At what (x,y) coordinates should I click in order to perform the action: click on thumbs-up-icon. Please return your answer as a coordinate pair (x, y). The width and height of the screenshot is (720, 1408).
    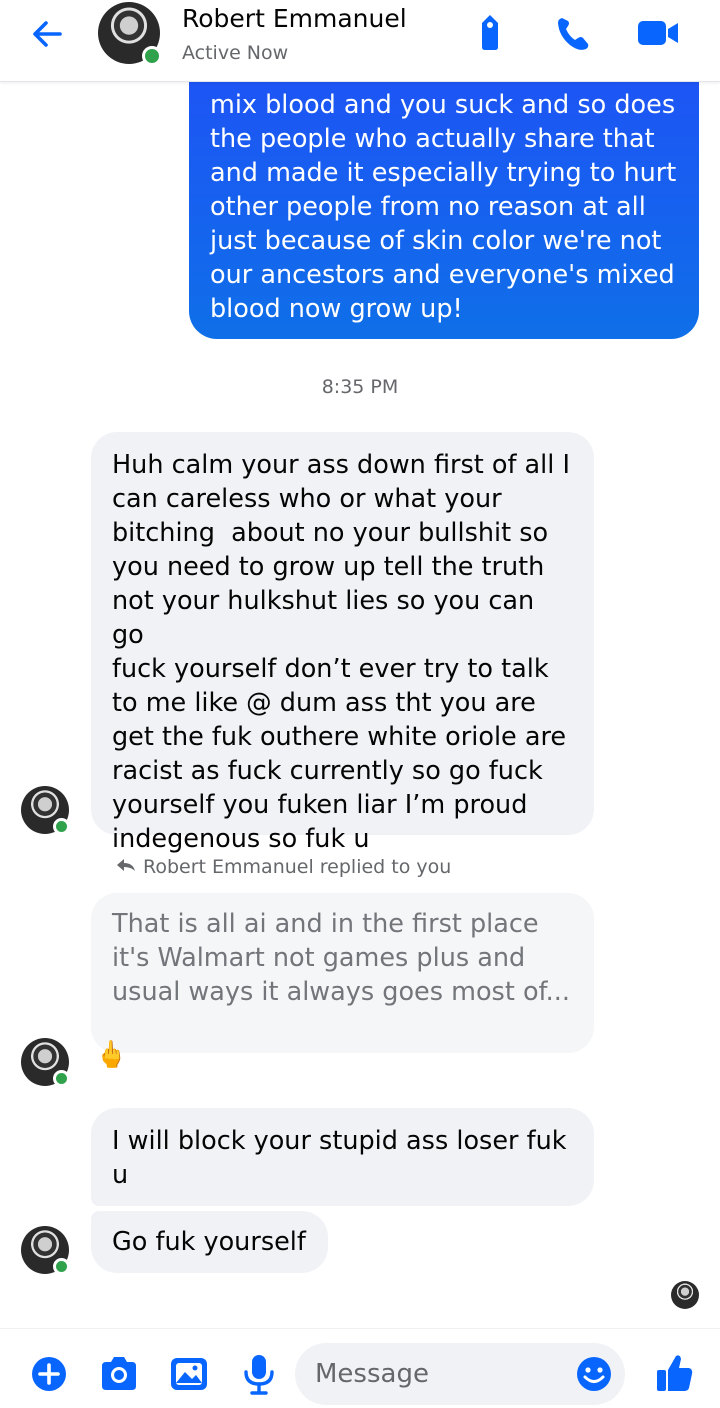
    Looking at the image, I should click on (675, 1373).